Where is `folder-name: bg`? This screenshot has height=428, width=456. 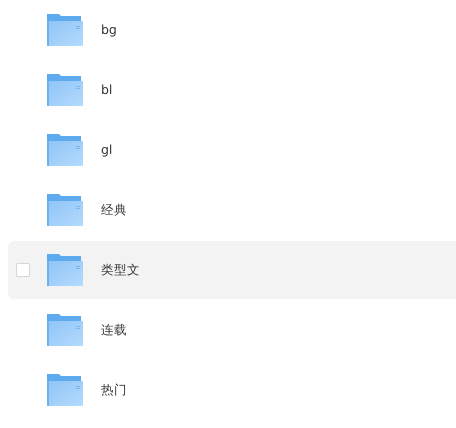
folder-name: bg is located at coordinates (109, 30).